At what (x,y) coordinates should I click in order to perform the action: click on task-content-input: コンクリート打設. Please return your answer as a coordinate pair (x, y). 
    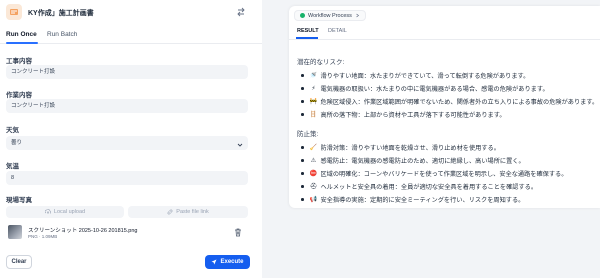
    Looking at the image, I should click on (127, 106).